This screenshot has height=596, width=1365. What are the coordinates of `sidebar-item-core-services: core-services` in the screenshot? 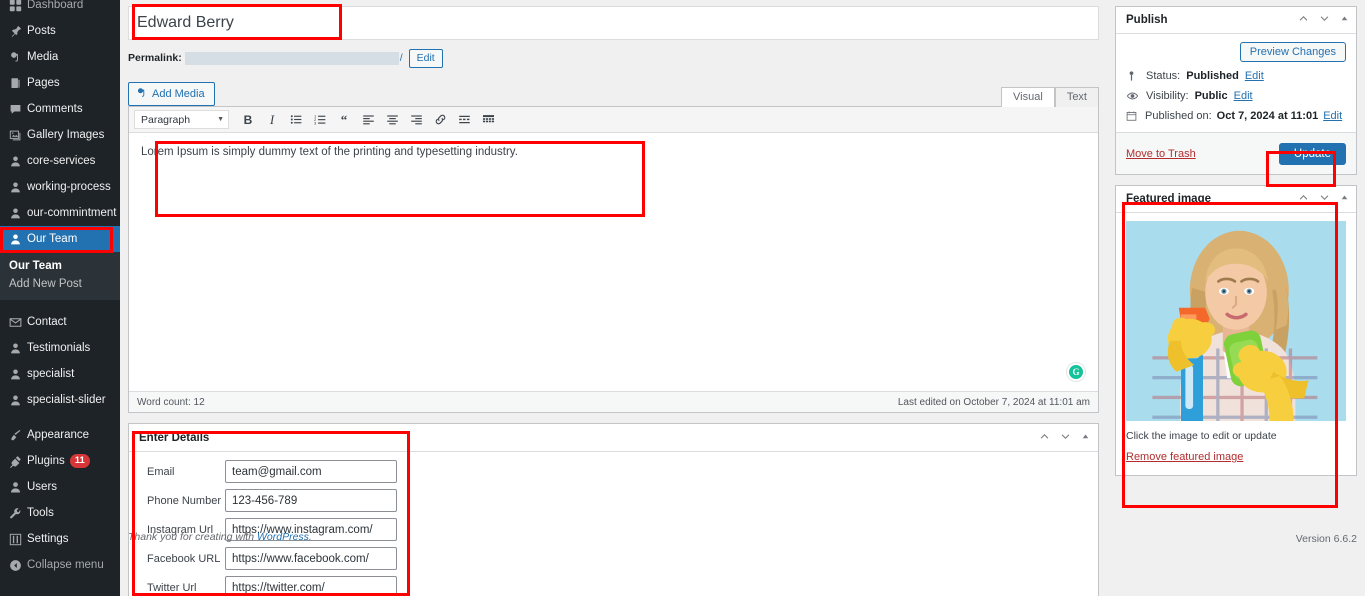 It's located at (60, 161).